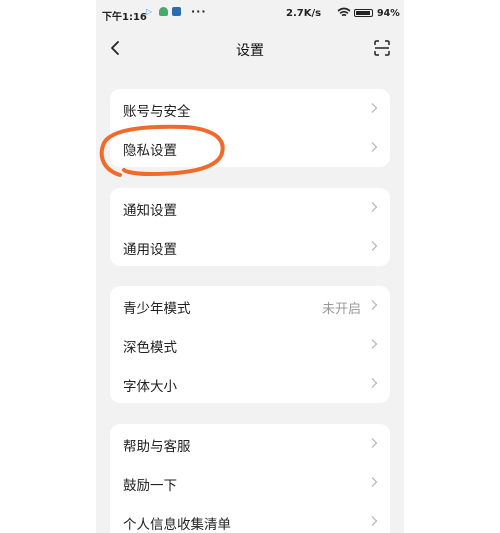 The image size is (500, 533). Describe the element at coordinates (150, 387) in the screenshot. I see `settings-item-label: 字体大小` at that location.